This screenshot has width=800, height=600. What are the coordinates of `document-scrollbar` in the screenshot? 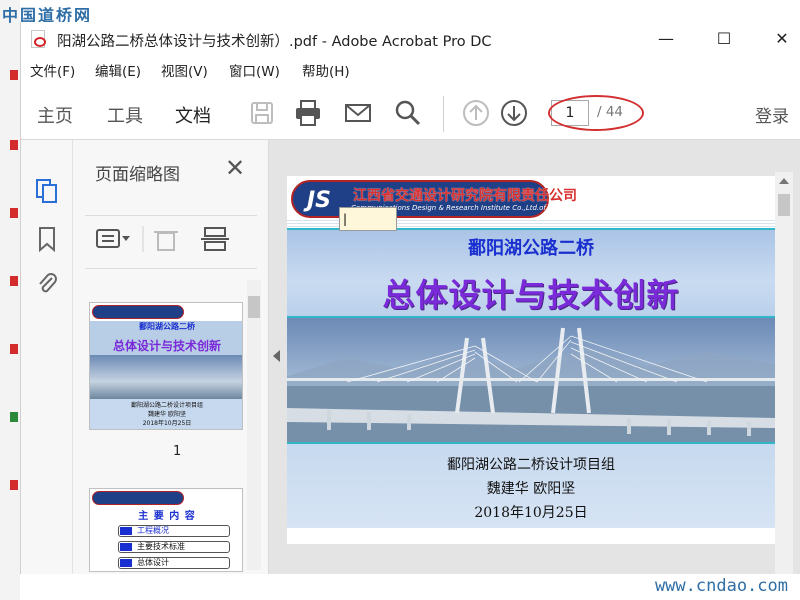 It's located at (784, 373).